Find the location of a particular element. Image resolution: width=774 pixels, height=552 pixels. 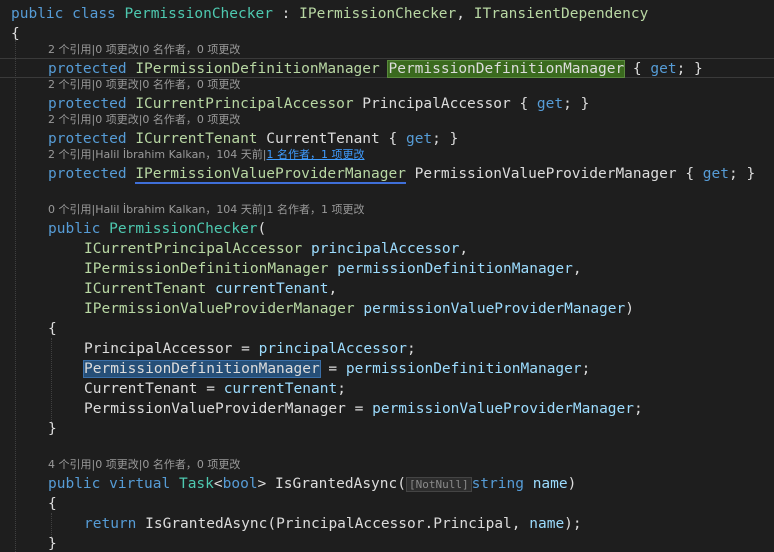

assign-source: principalAccessor is located at coordinates (333, 349).